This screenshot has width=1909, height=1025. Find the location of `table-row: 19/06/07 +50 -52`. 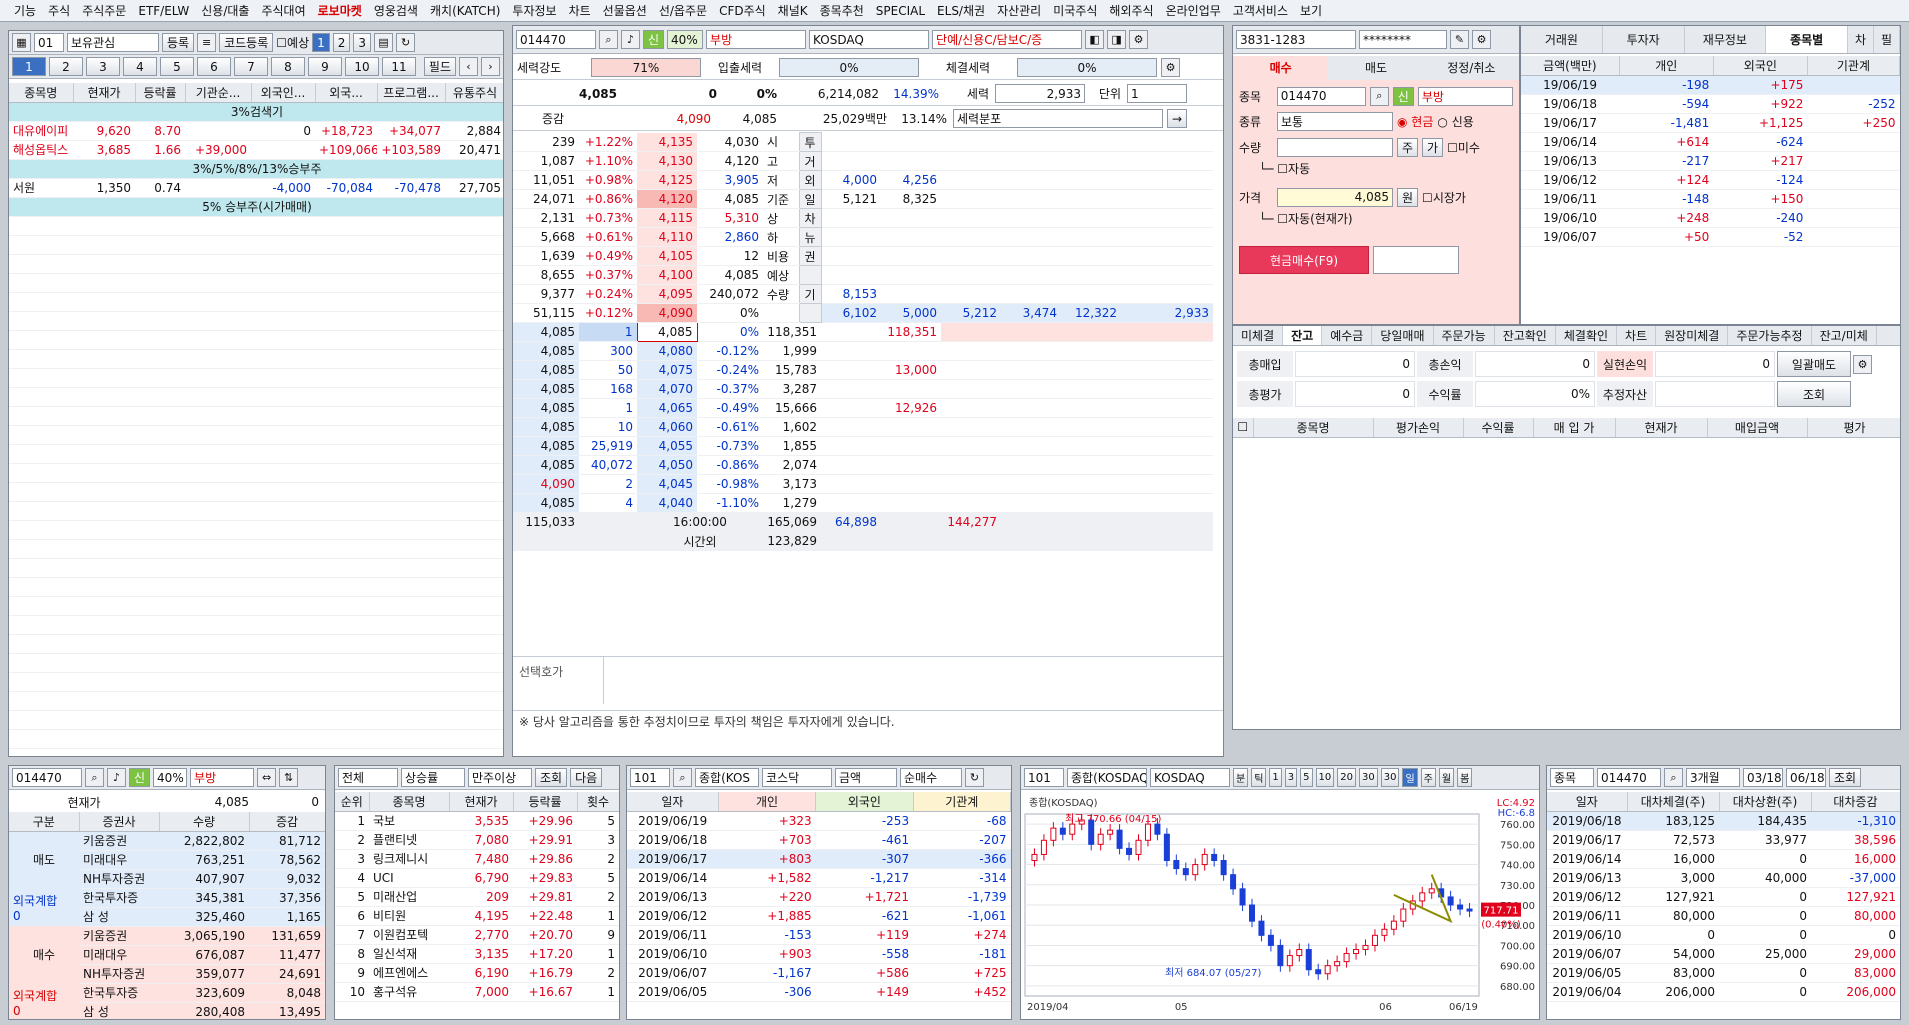

table-row: 19/06/07 +50 -52 is located at coordinates (1710, 237).